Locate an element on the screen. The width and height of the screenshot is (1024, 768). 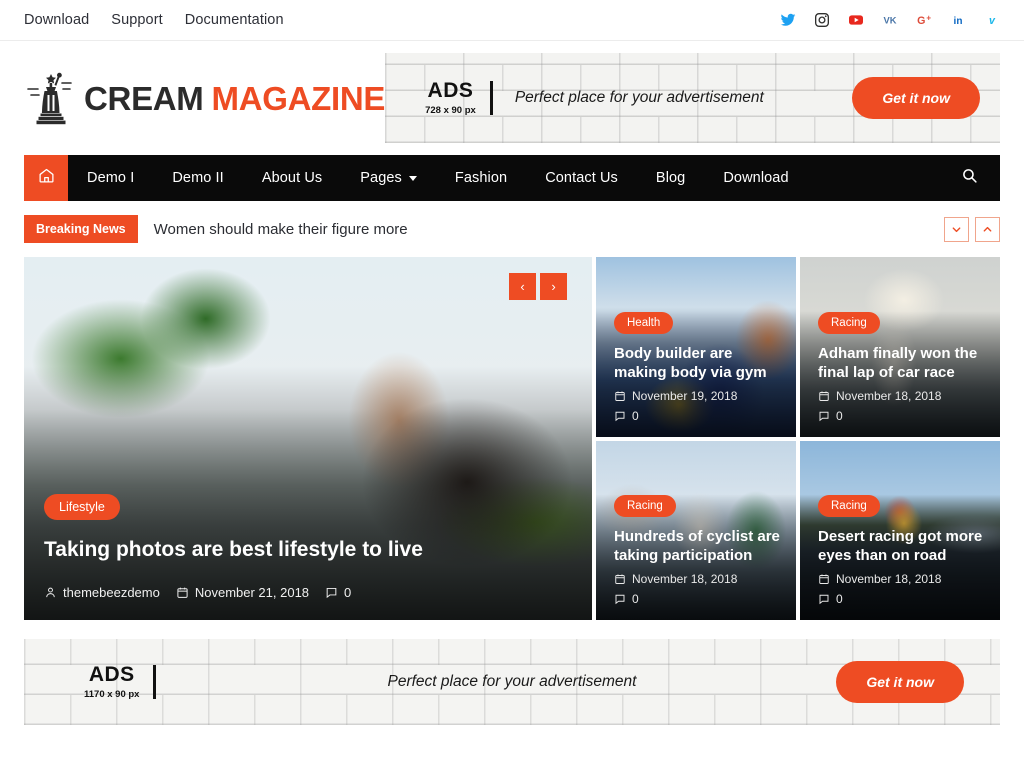
breaking-news-controls is located at coordinates (972, 229).